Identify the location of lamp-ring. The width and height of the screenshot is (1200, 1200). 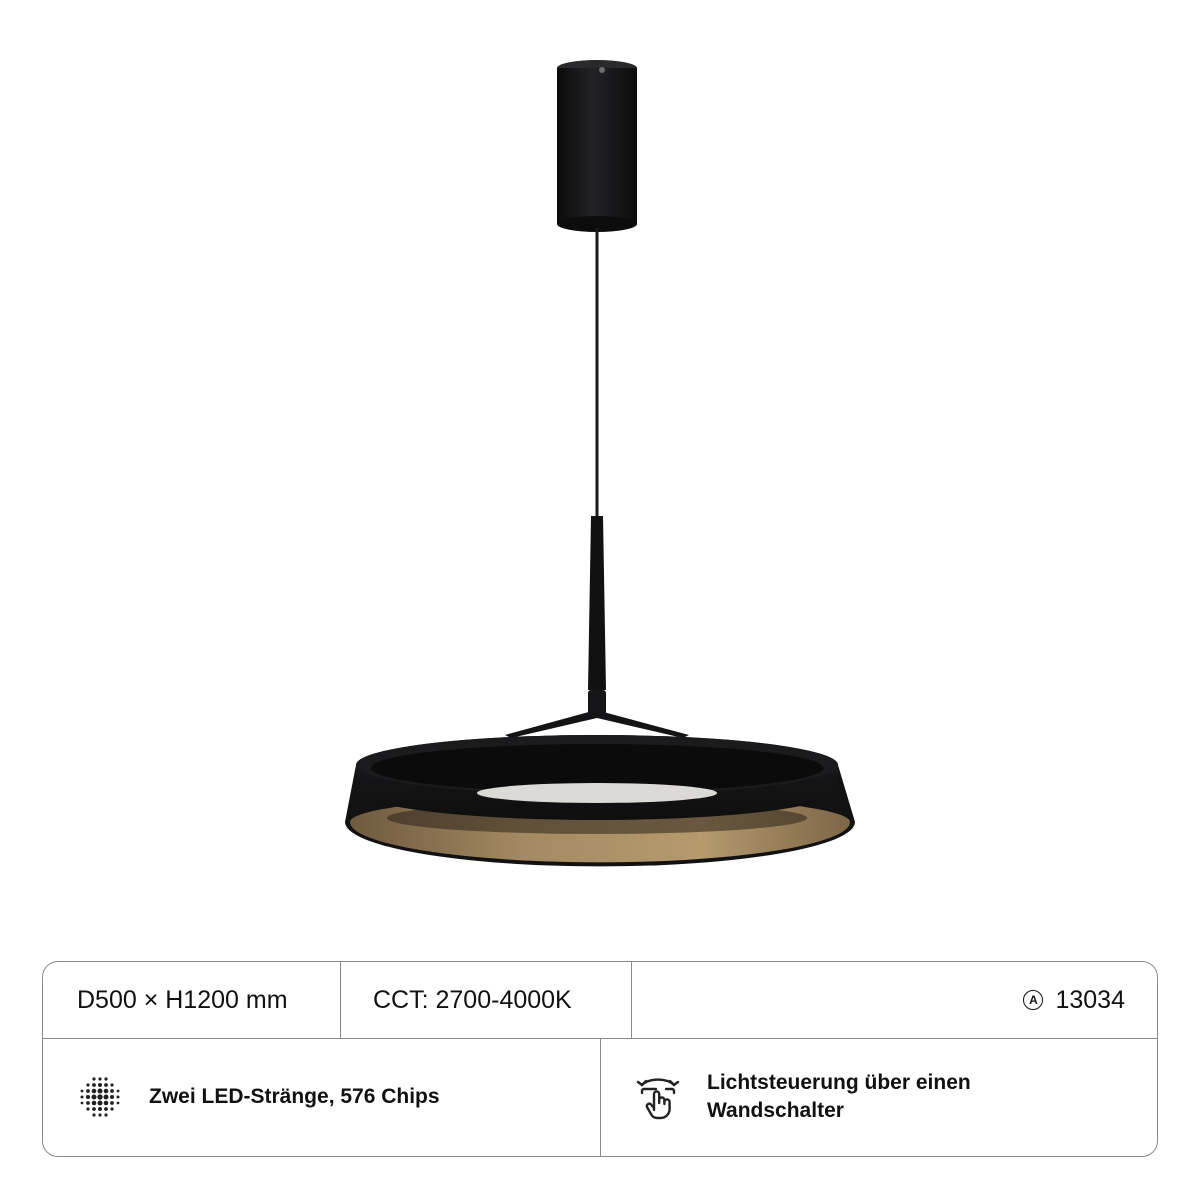
(600, 801).